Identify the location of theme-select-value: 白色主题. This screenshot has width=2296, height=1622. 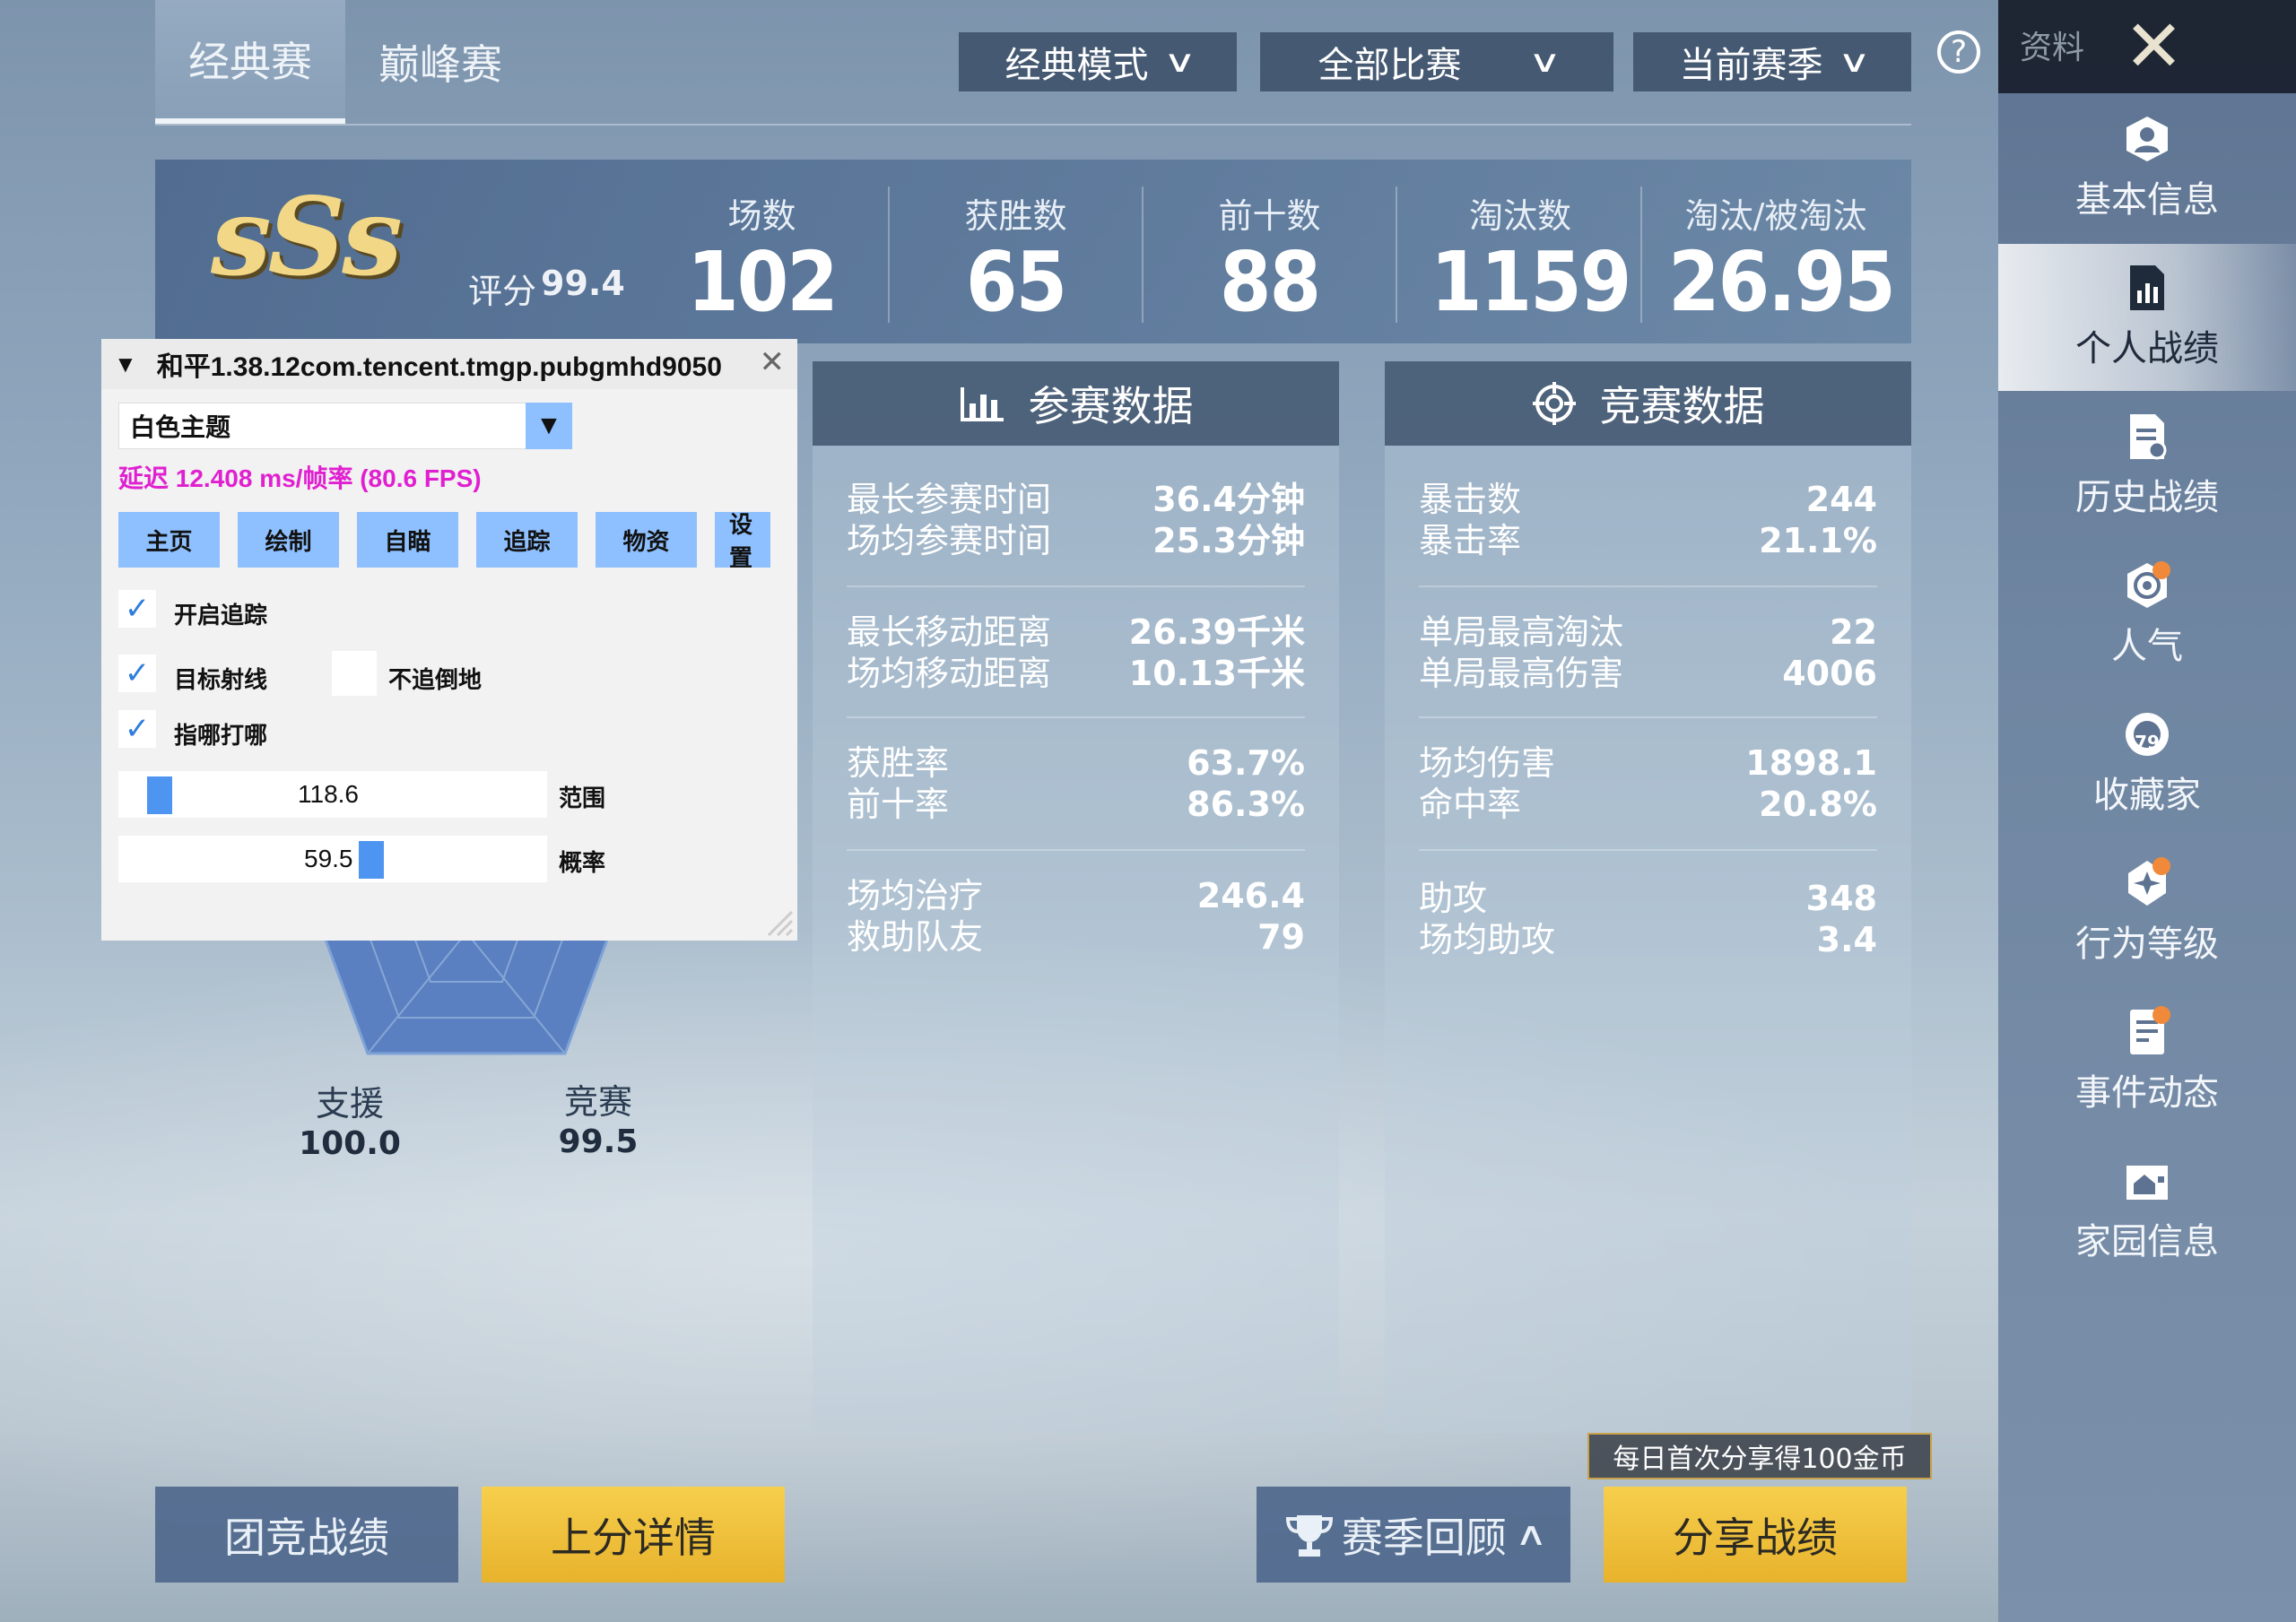
(180, 427).